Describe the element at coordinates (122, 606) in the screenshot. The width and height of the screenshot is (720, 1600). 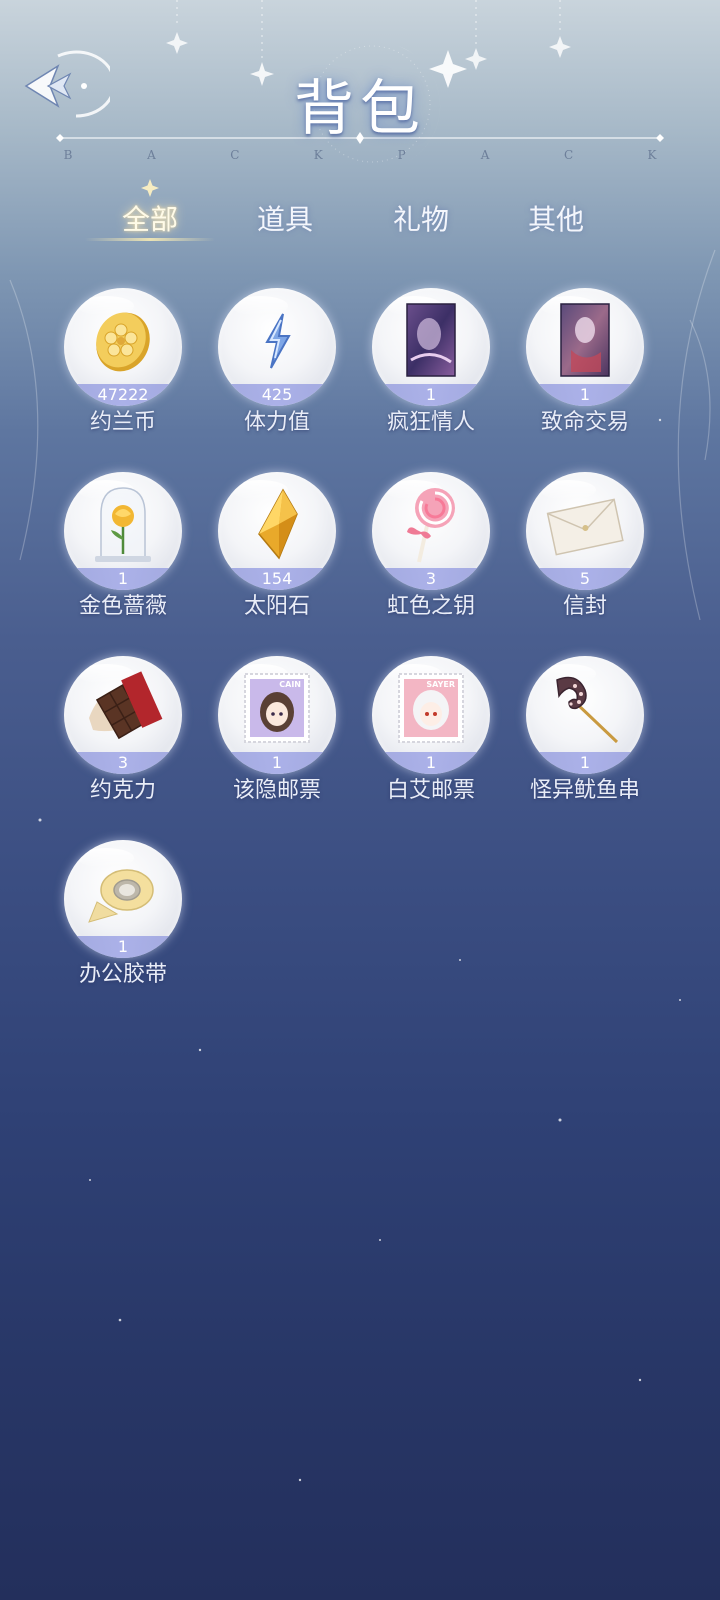
I see `item-name: 金色蔷薇` at that location.